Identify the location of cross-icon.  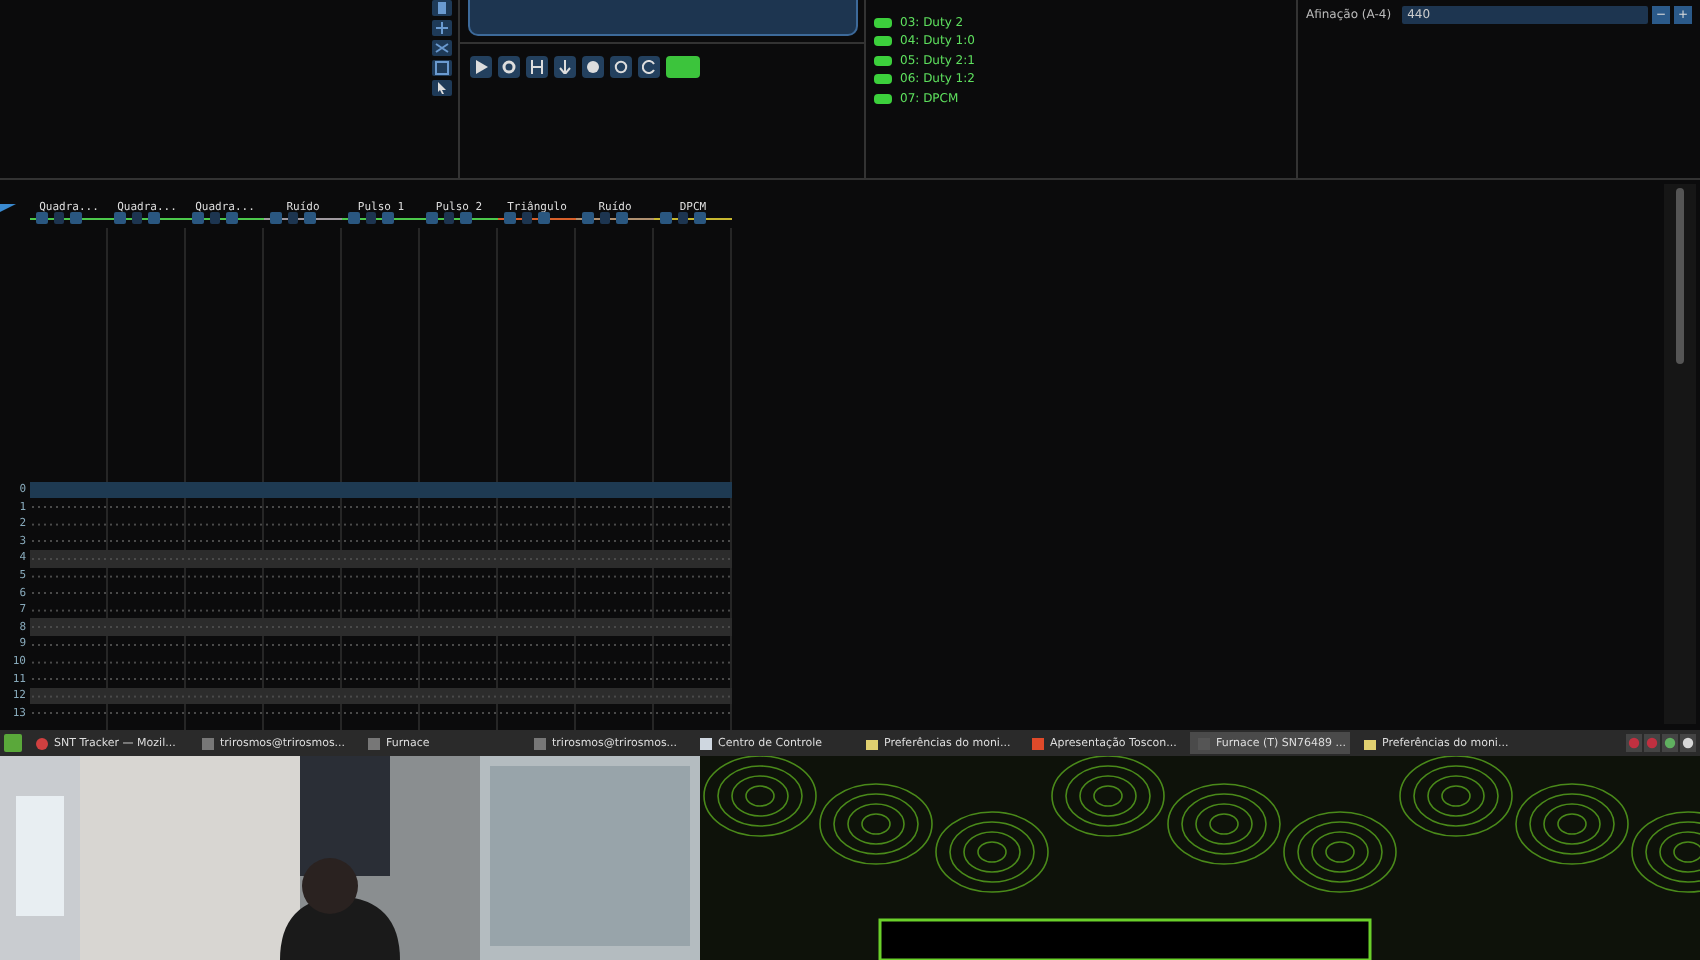
(442, 48).